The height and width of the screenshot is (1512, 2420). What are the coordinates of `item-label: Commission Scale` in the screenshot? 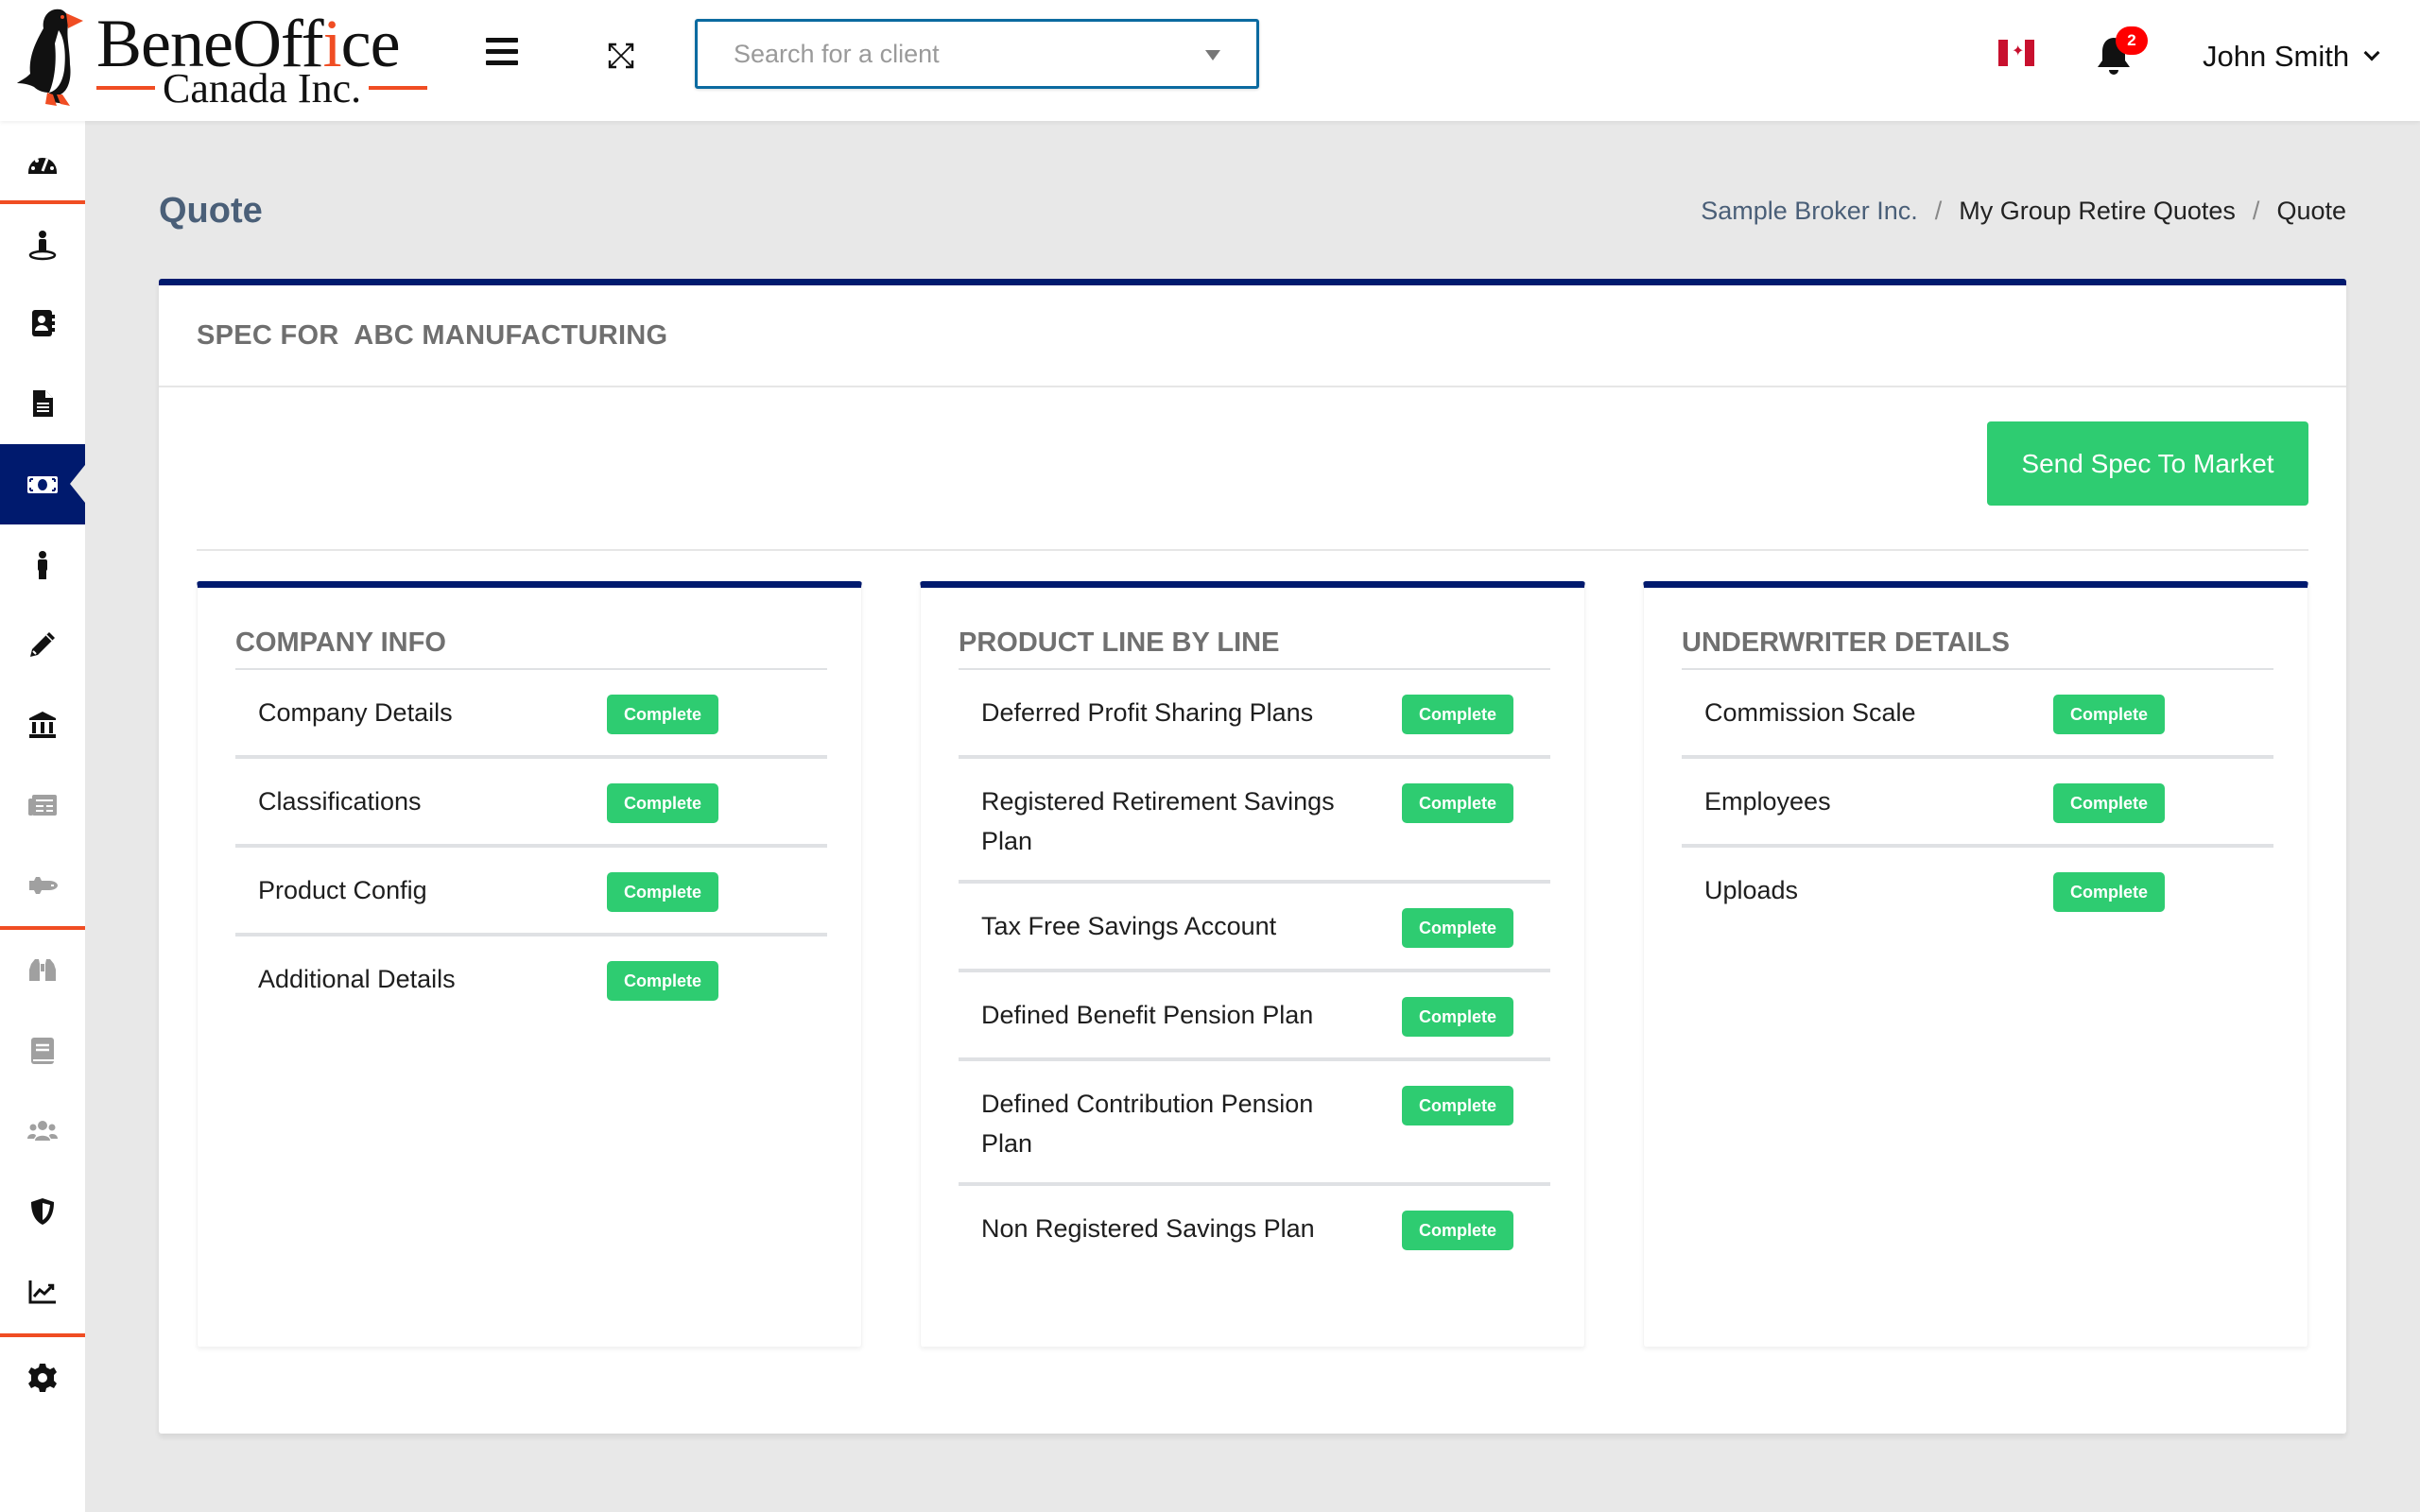 It's located at (1810, 712).